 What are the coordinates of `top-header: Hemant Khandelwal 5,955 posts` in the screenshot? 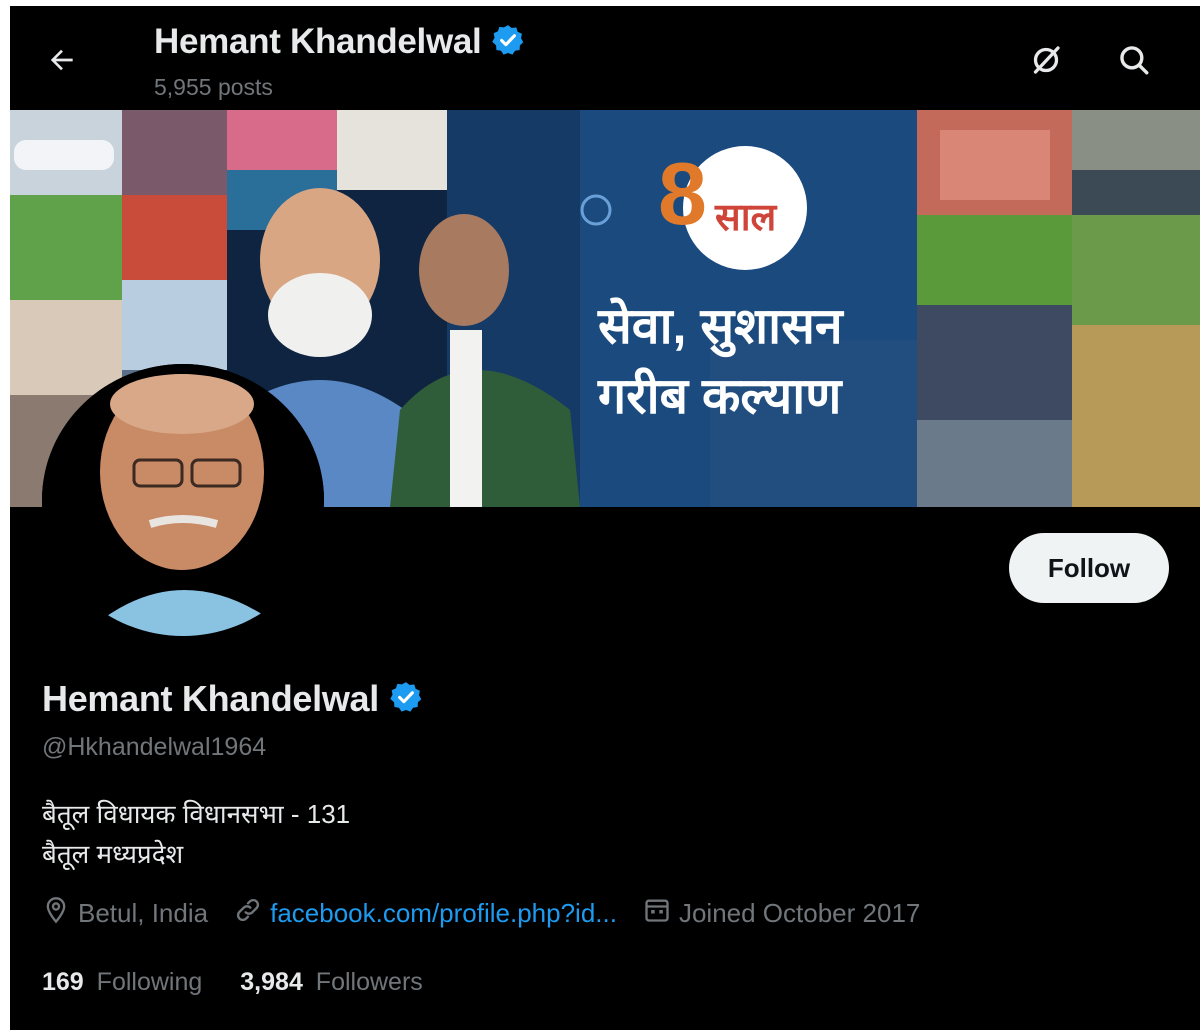 It's located at (605, 58).